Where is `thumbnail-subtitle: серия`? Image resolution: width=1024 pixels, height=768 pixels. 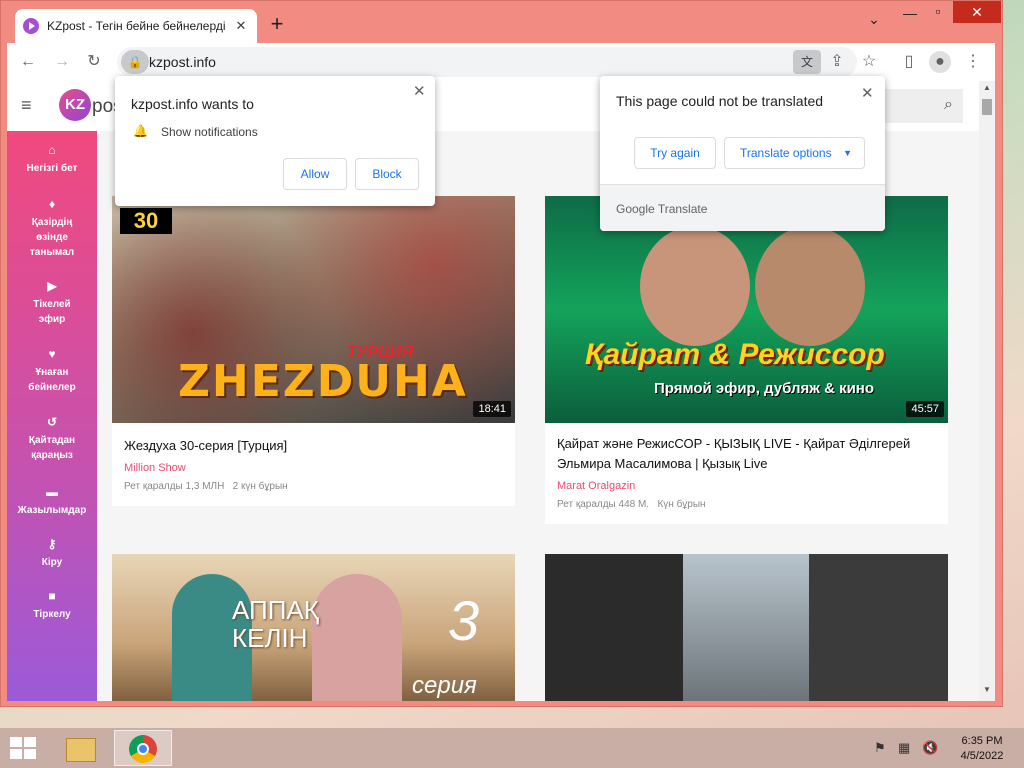 thumbnail-subtitle: серия is located at coordinates (444, 685).